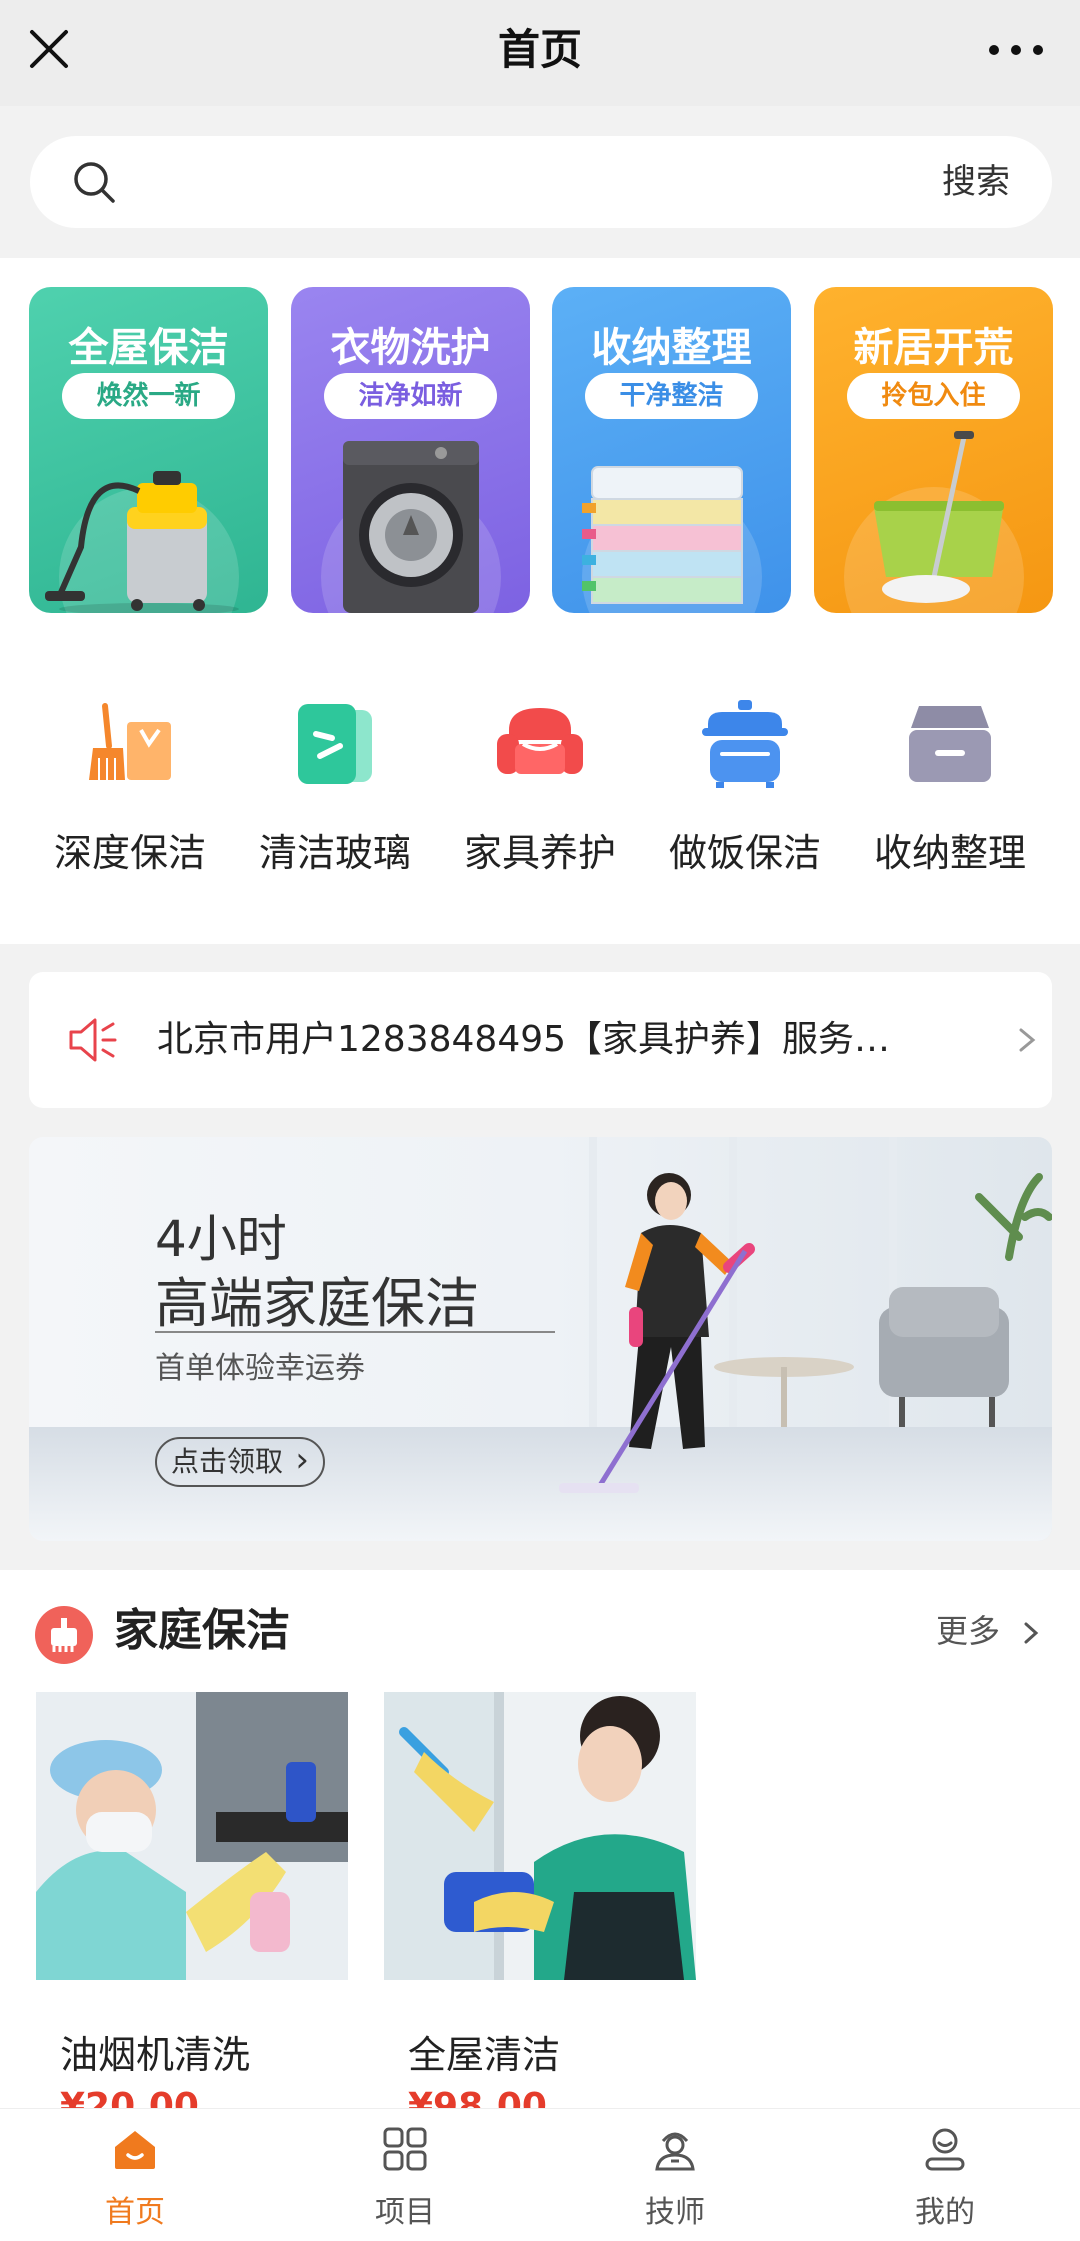 This screenshot has width=1080, height=2241. I want to click on section-title: 家庭保洁, so click(202, 1630).